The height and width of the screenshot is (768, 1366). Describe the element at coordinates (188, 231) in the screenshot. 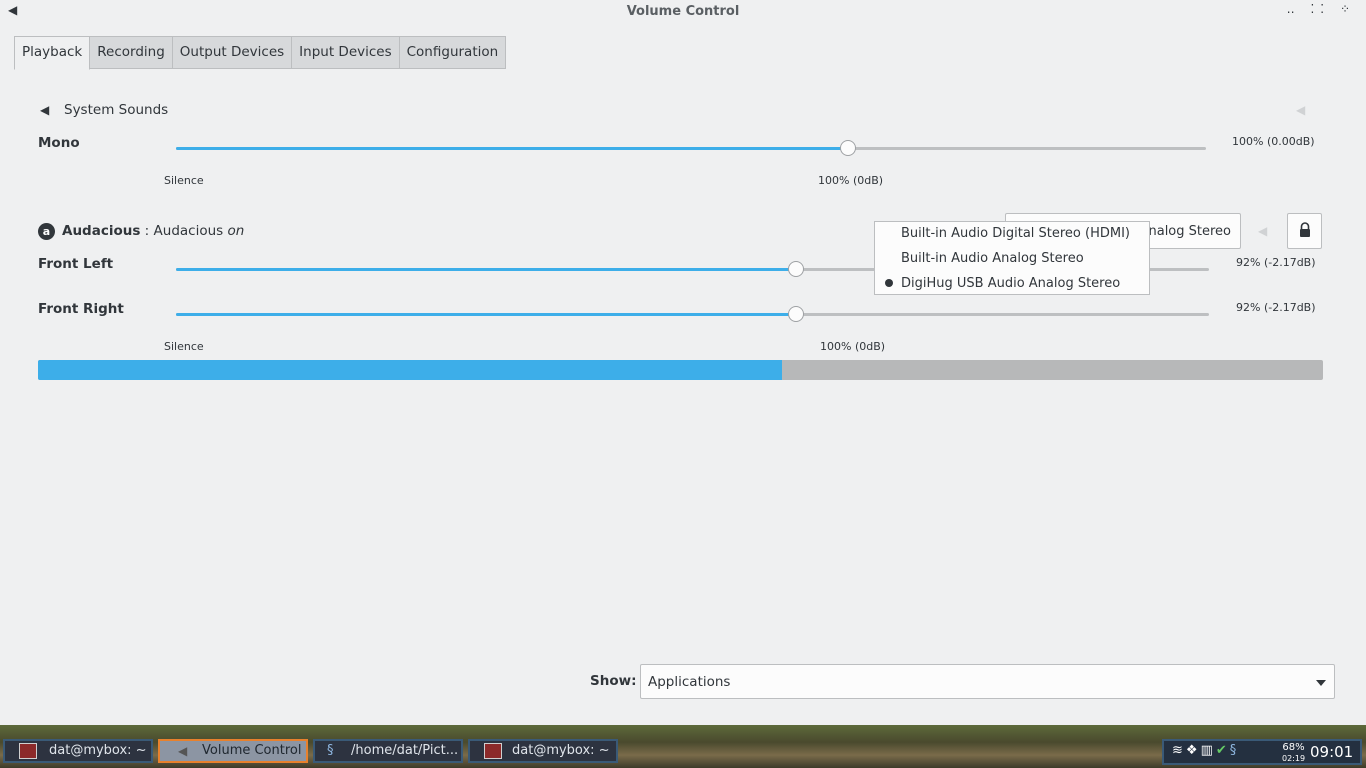

I see `stream-name: Audacious` at that location.